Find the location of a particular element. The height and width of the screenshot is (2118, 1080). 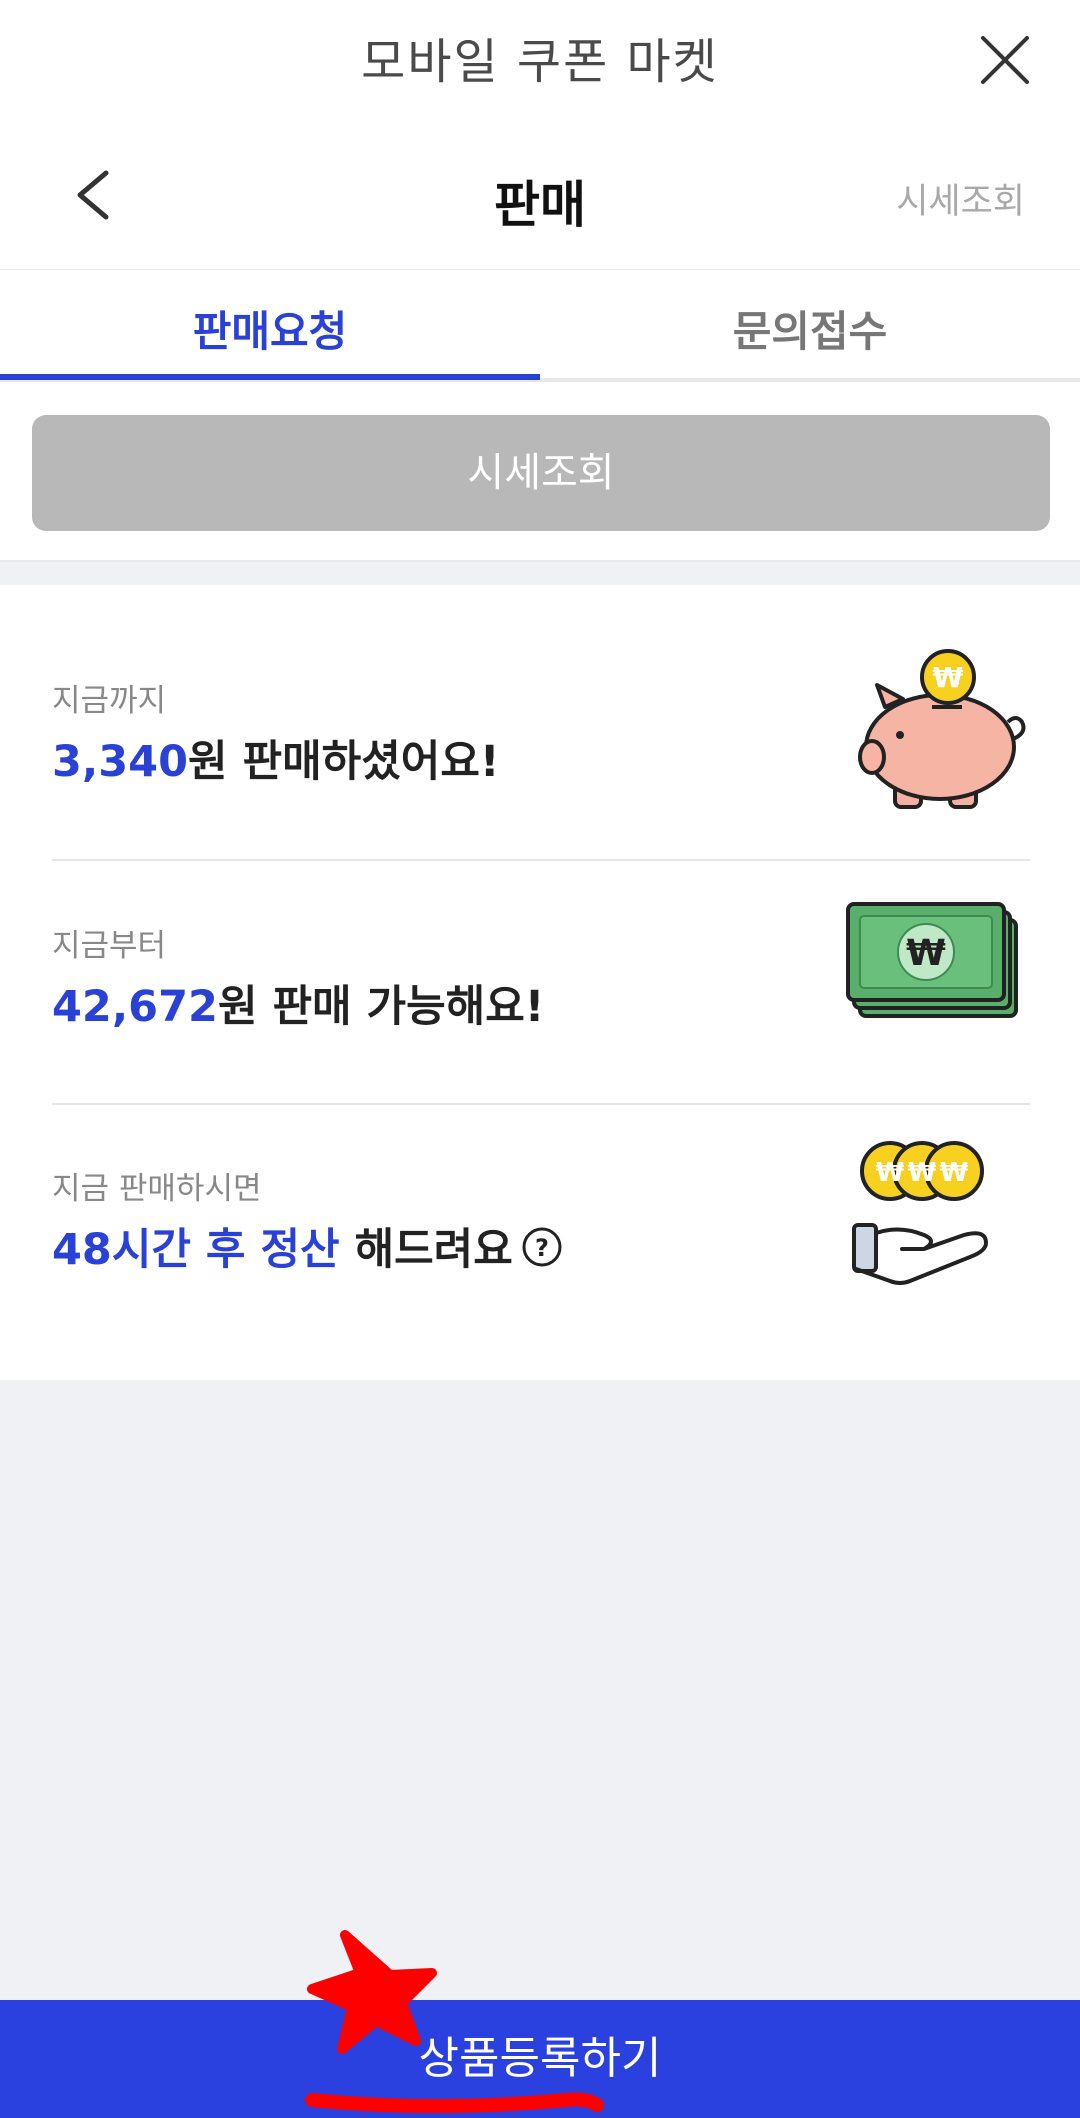

tab-bar: 판매요청 문의접수 is located at coordinates (540, 326).